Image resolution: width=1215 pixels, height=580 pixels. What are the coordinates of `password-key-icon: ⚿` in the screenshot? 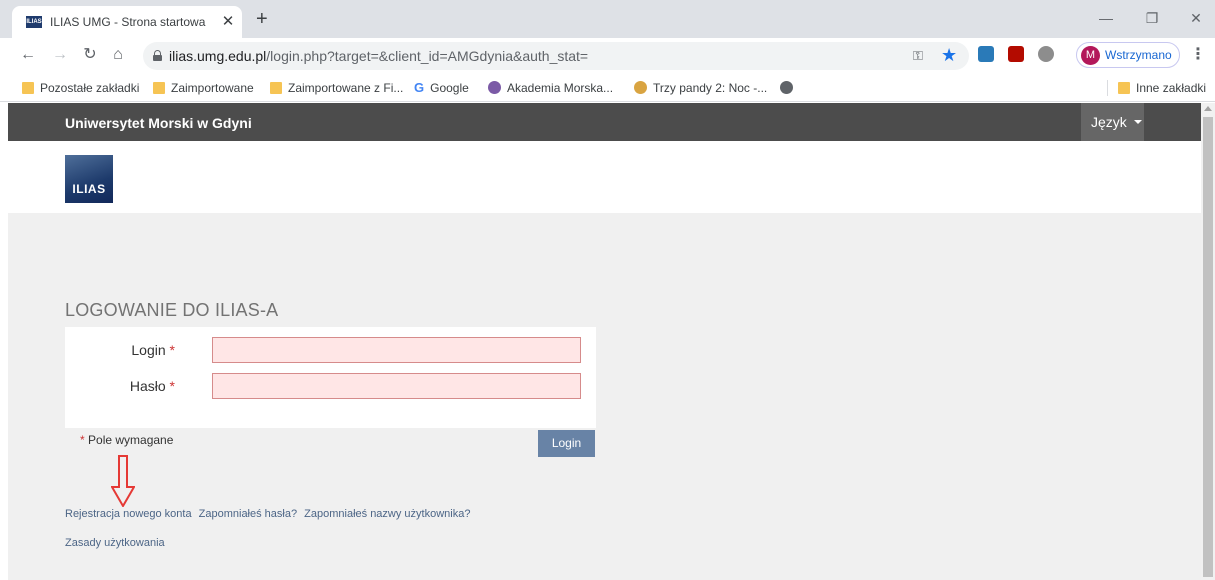 It's located at (918, 56).